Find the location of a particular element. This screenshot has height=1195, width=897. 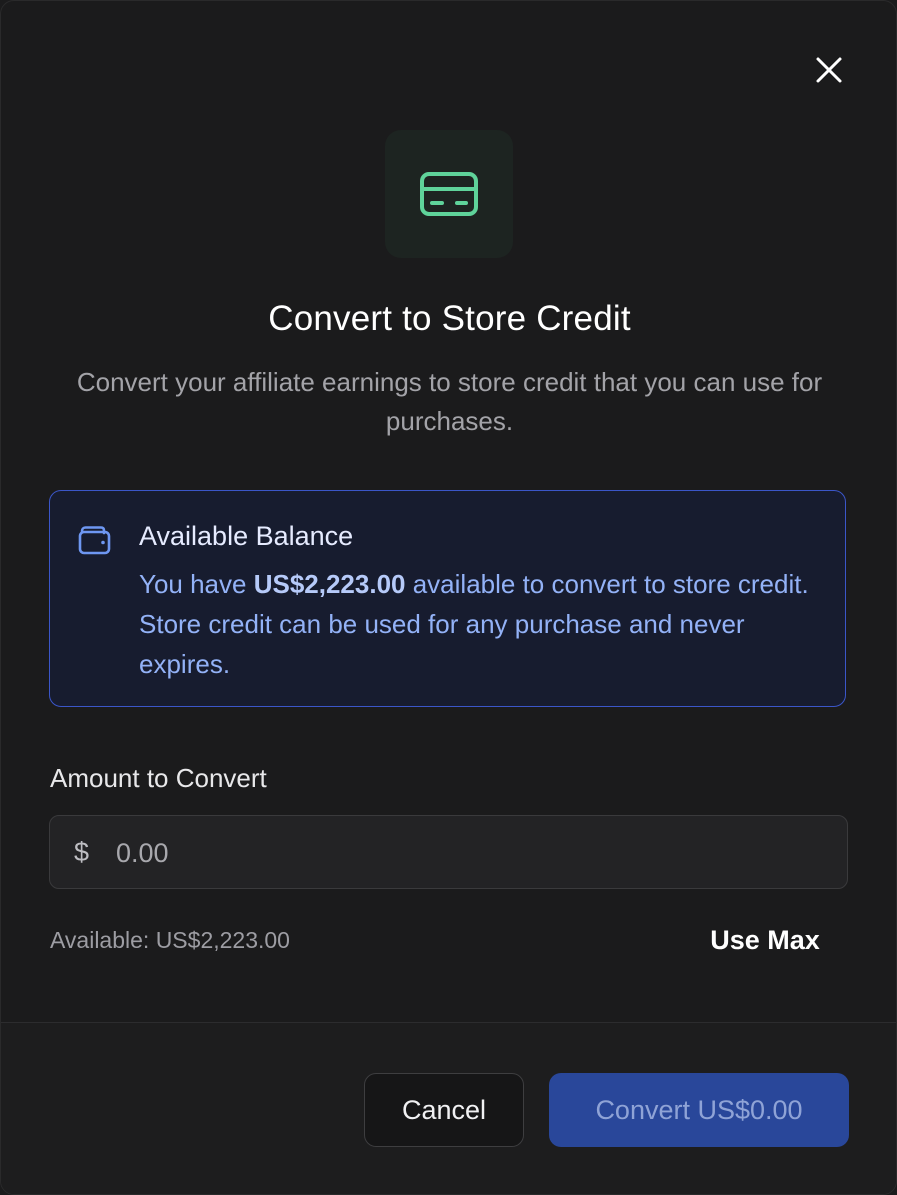

balance-text-before: You have is located at coordinates (196, 584).